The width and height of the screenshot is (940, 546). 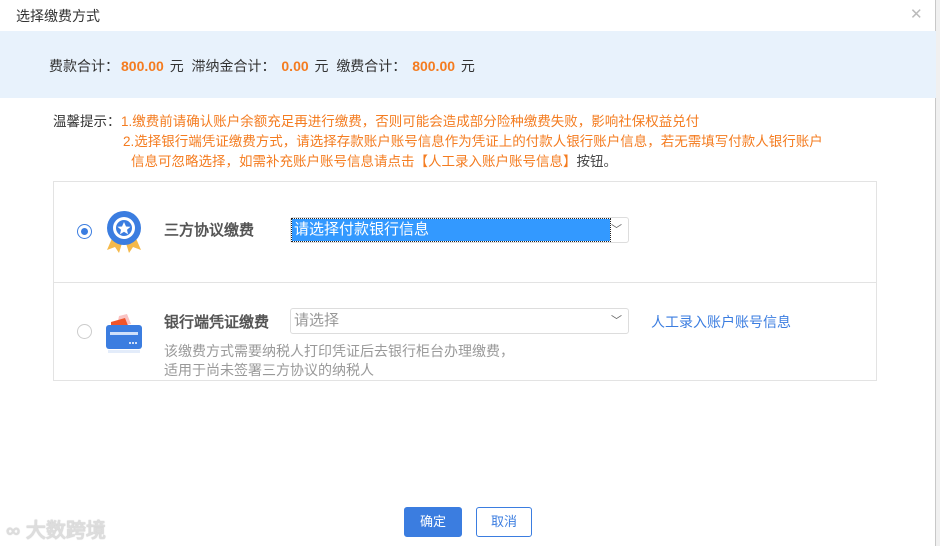 What do you see at coordinates (16, 531) in the screenshot?
I see `watermark-logo-icon: ∞` at bounding box center [16, 531].